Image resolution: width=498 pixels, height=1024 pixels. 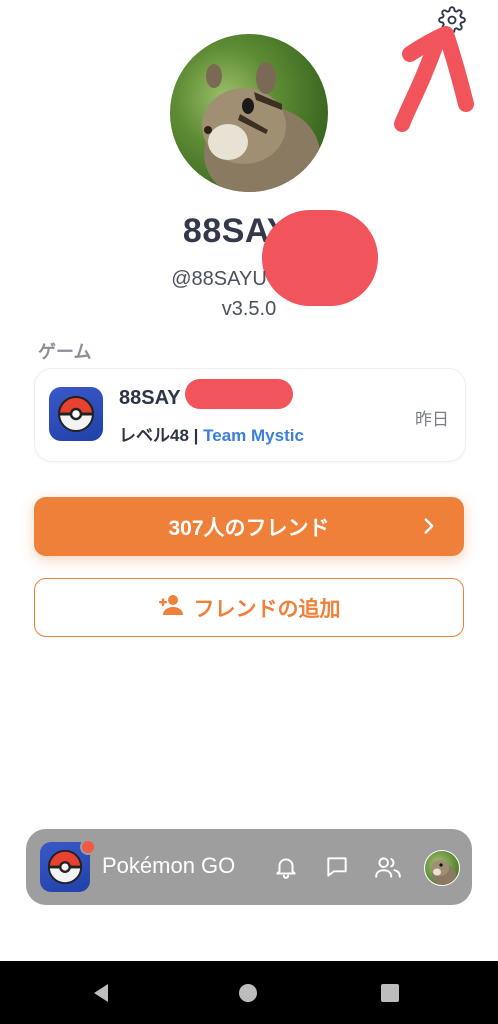 What do you see at coordinates (320, 258) in the screenshot?
I see `annotation-redaction-name` at bounding box center [320, 258].